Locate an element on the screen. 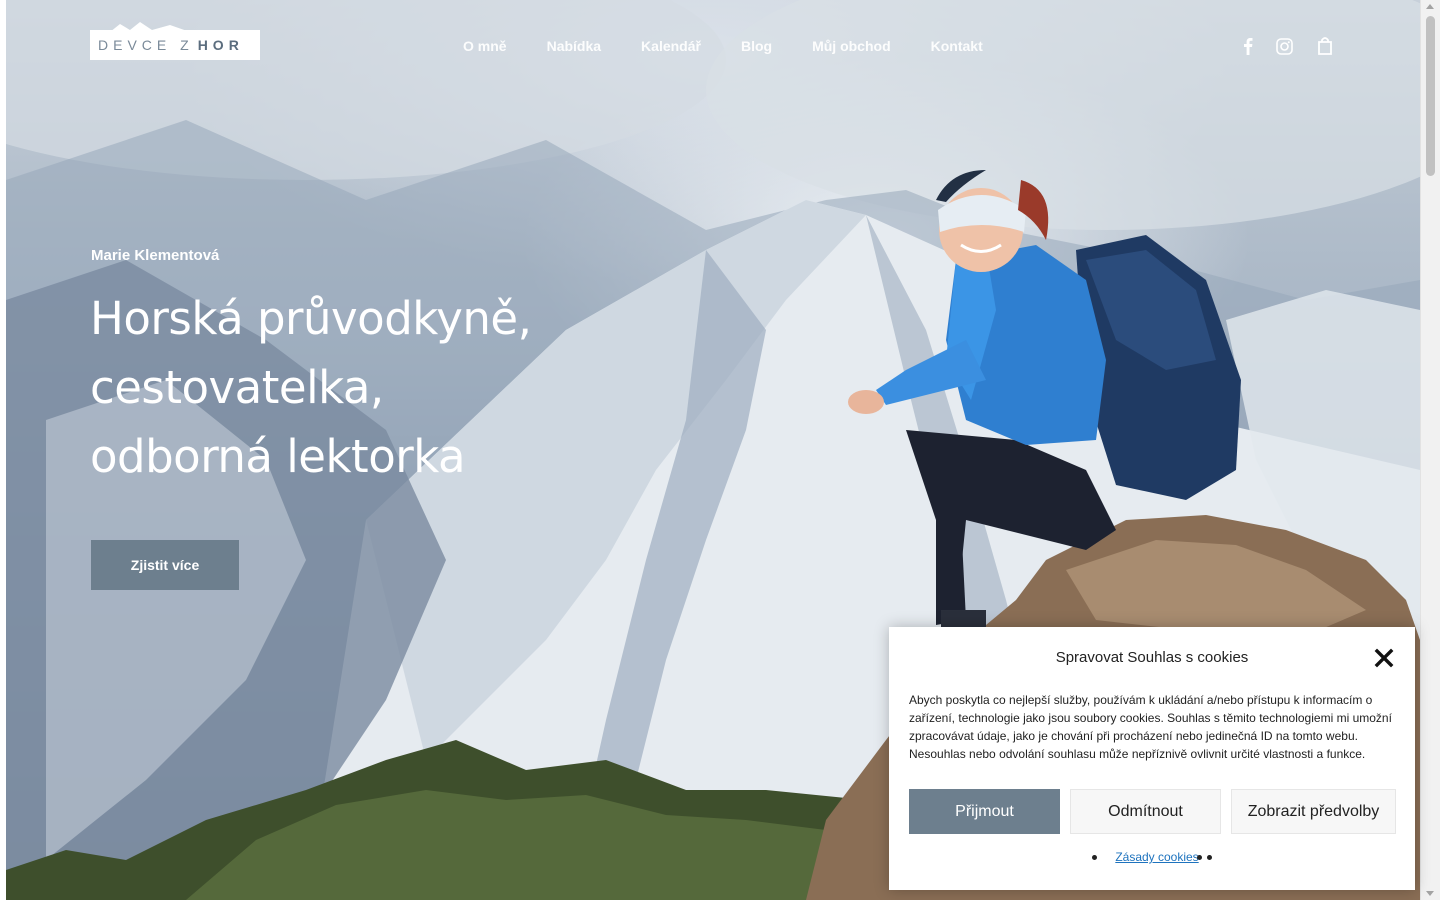 The image size is (1440, 900). cookie-actions: Přijmout Odmítnout Zobrazit předvolby is located at coordinates (1152, 811).